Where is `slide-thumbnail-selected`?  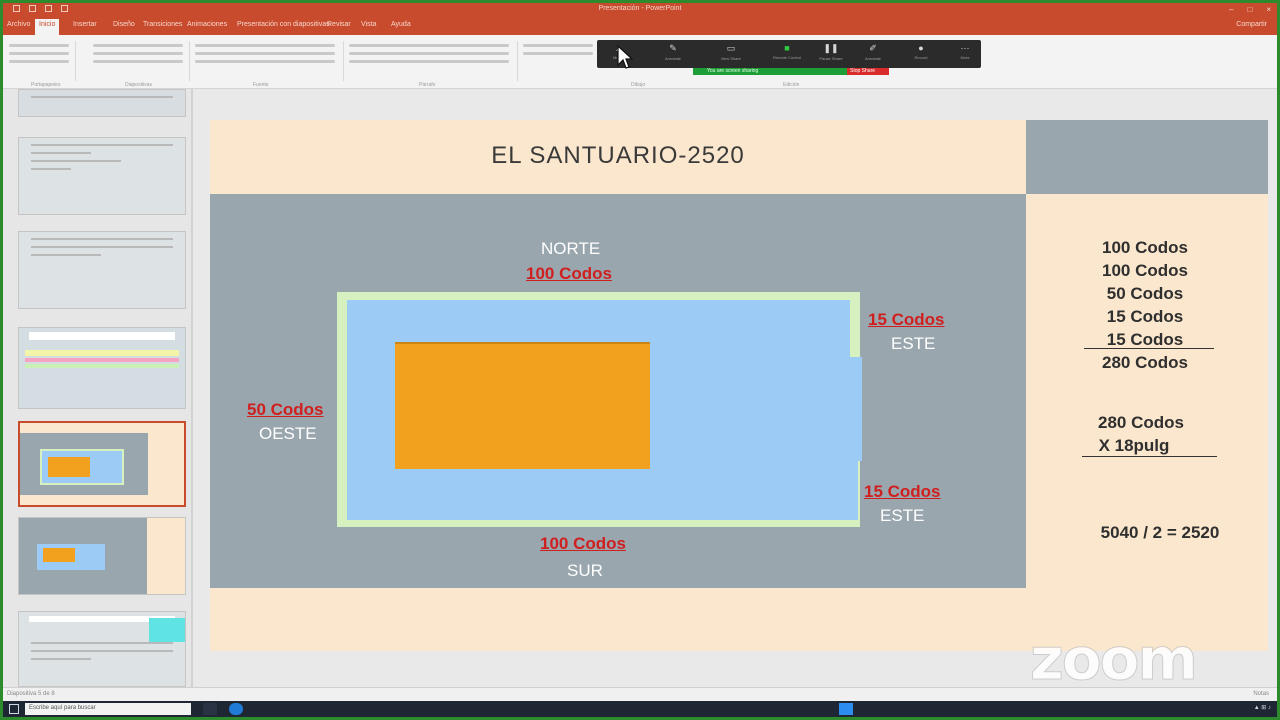
slide-thumbnail-selected is located at coordinates (102, 464).